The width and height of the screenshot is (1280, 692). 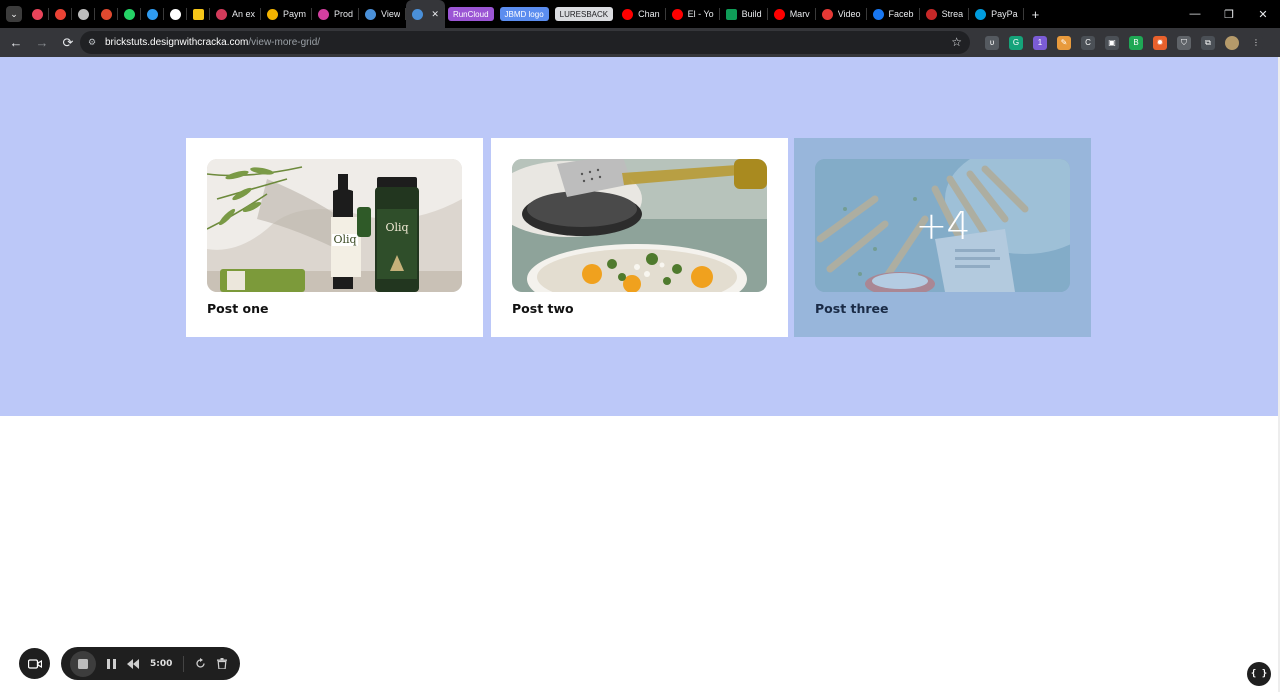 I want to click on bookmark-pill: JBMD logo, so click(x=524, y=14).